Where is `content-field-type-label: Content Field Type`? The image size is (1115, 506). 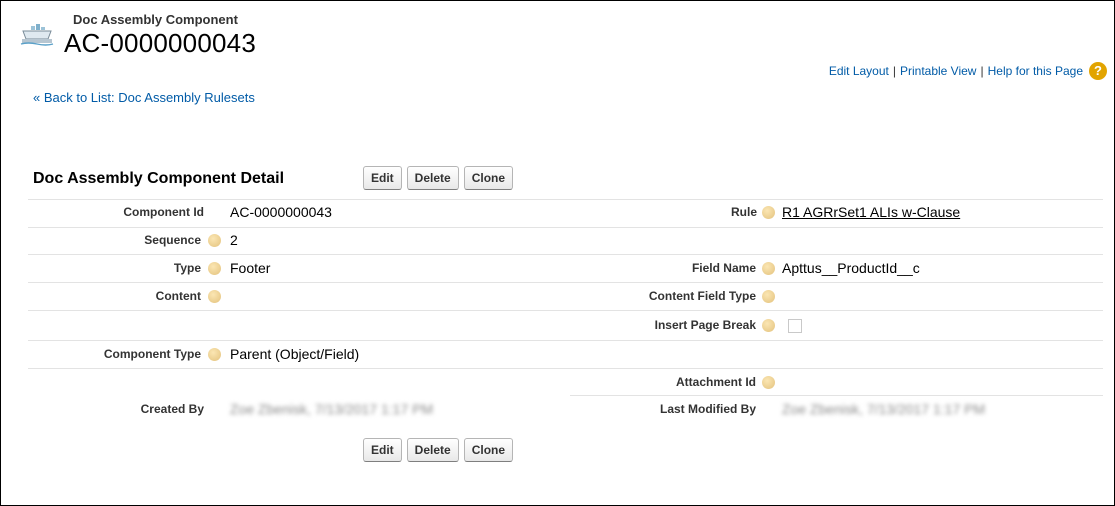
content-field-type-label: Content Field Type is located at coordinates (702, 296).